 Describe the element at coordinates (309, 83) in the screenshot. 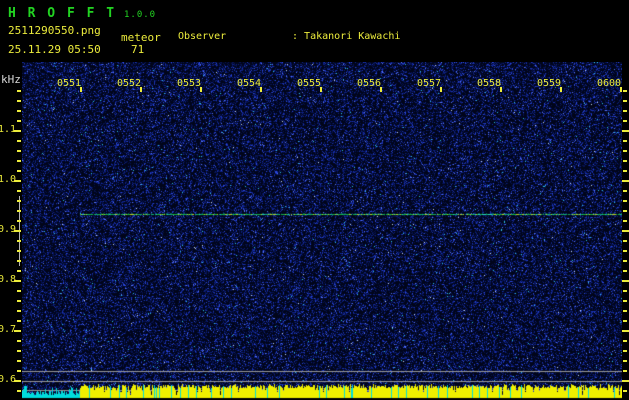

I see `time-label-0555: 0555` at that location.